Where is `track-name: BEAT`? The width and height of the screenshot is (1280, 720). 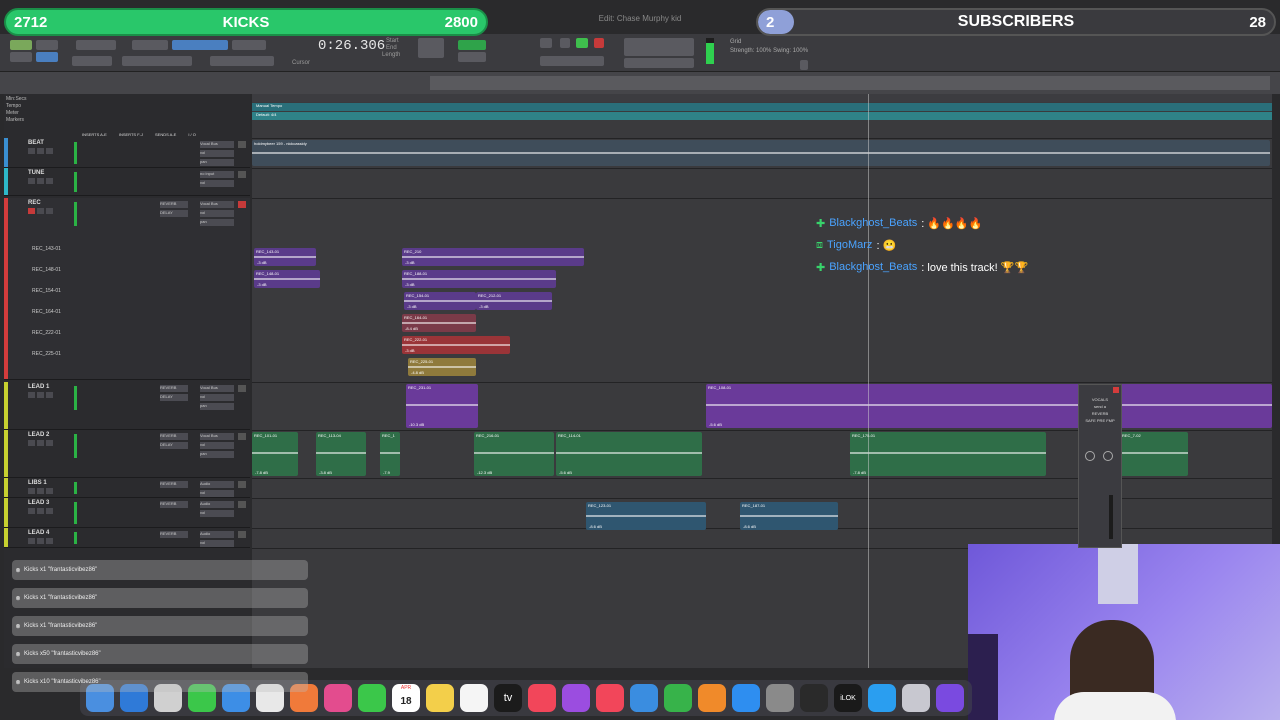 track-name: BEAT is located at coordinates (36, 143).